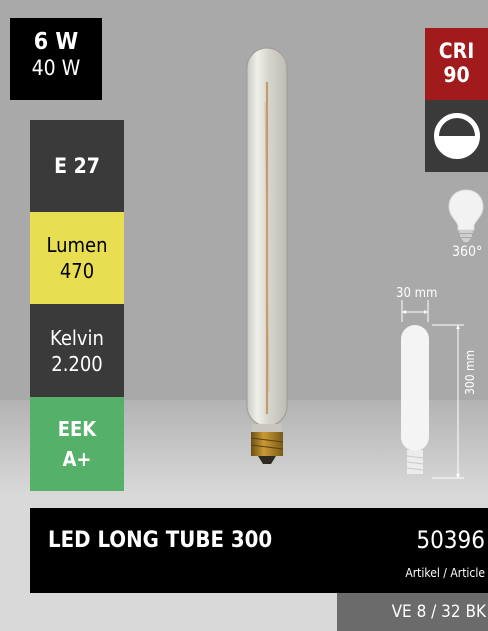 The height and width of the screenshot is (631, 488). What do you see at coordinates (77, 271) in the screenshot?
I see `lumen-value: 470` at bounding box center [77, 271].